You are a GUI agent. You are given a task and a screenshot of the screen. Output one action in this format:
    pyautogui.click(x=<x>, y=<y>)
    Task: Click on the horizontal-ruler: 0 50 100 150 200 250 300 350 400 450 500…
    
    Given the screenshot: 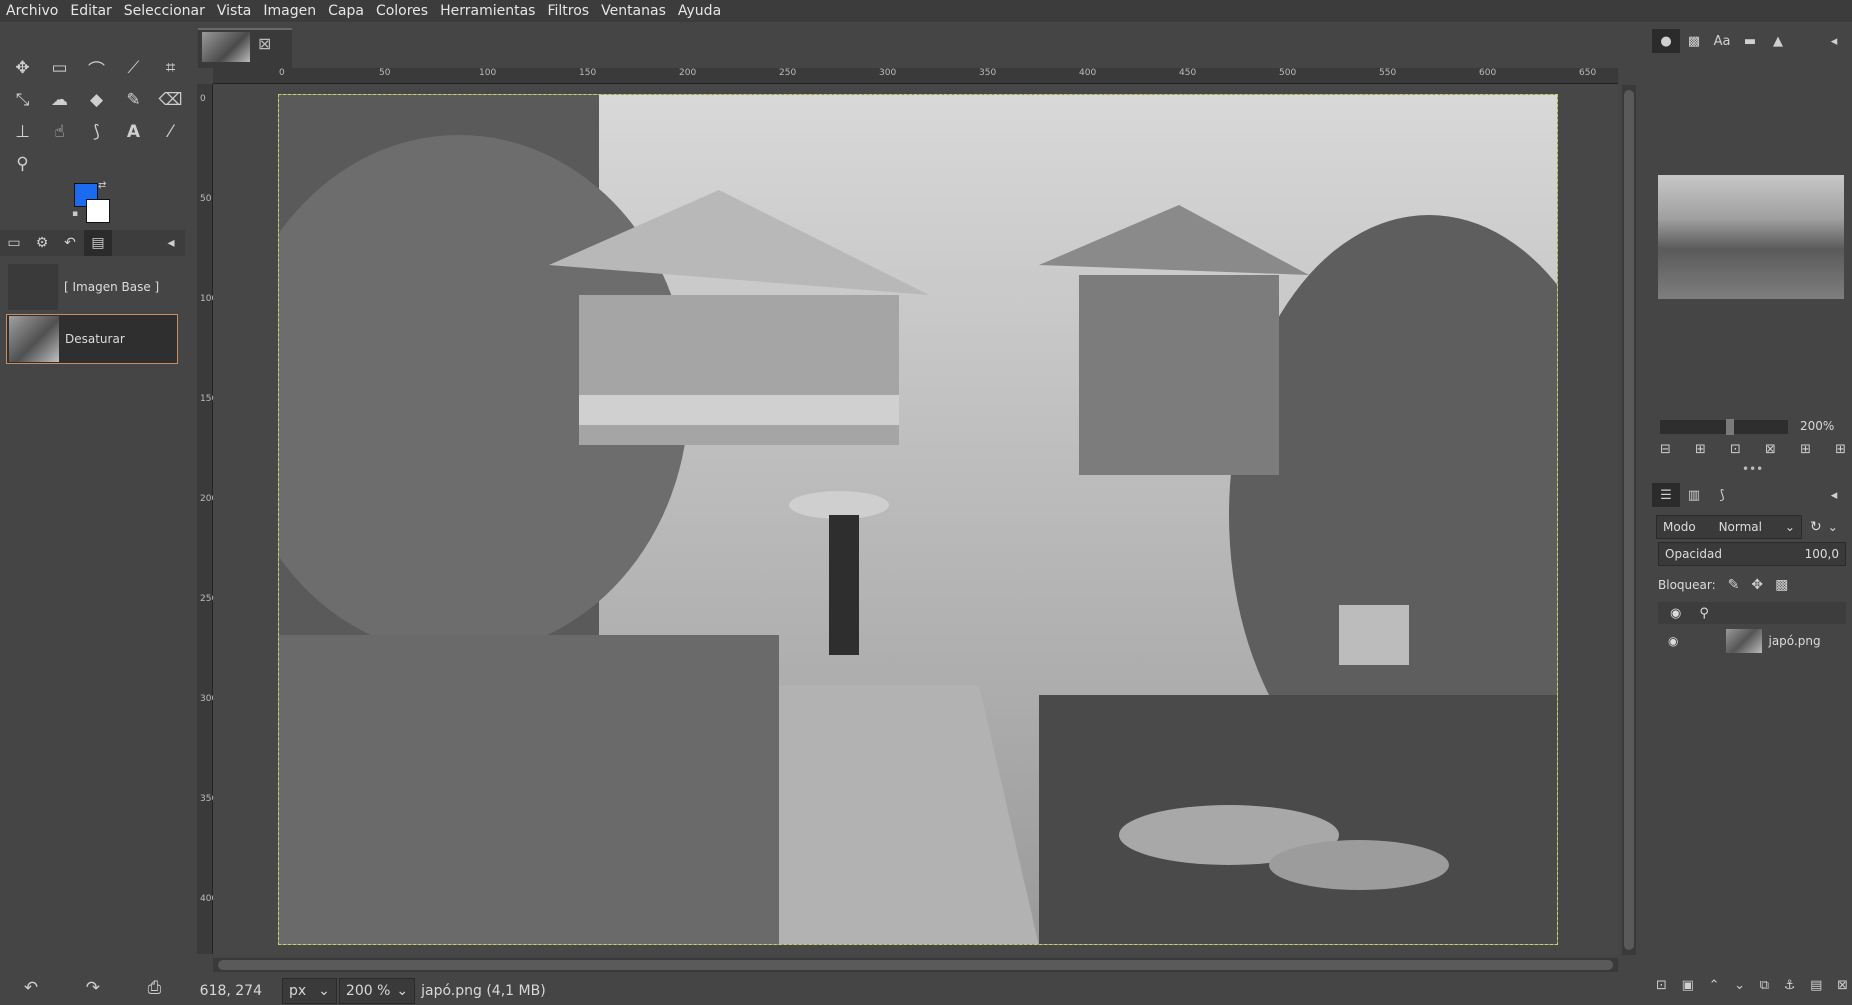 What is the action you would take?
    pyautogui.click(x=915, y=76)
    